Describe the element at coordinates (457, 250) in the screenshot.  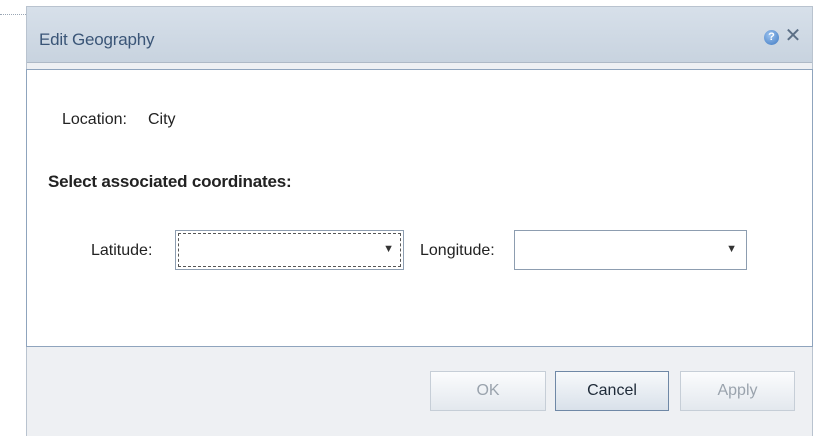
I see `longitude-label: Longitude:` at that location.